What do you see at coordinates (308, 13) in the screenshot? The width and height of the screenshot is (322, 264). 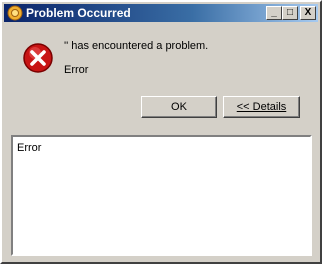 I see `close-button: X` at bounding box center [308, 13].